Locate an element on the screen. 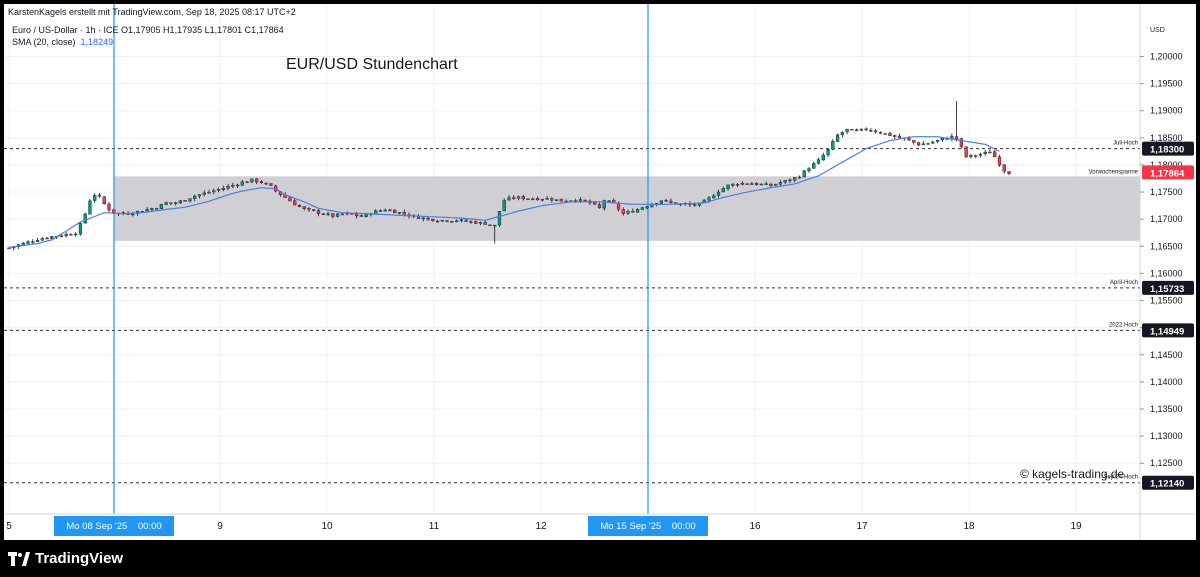 The width and height of the screenshot is (1200, 577). time-tick-label: 9 is located at coordinates (220, 526).